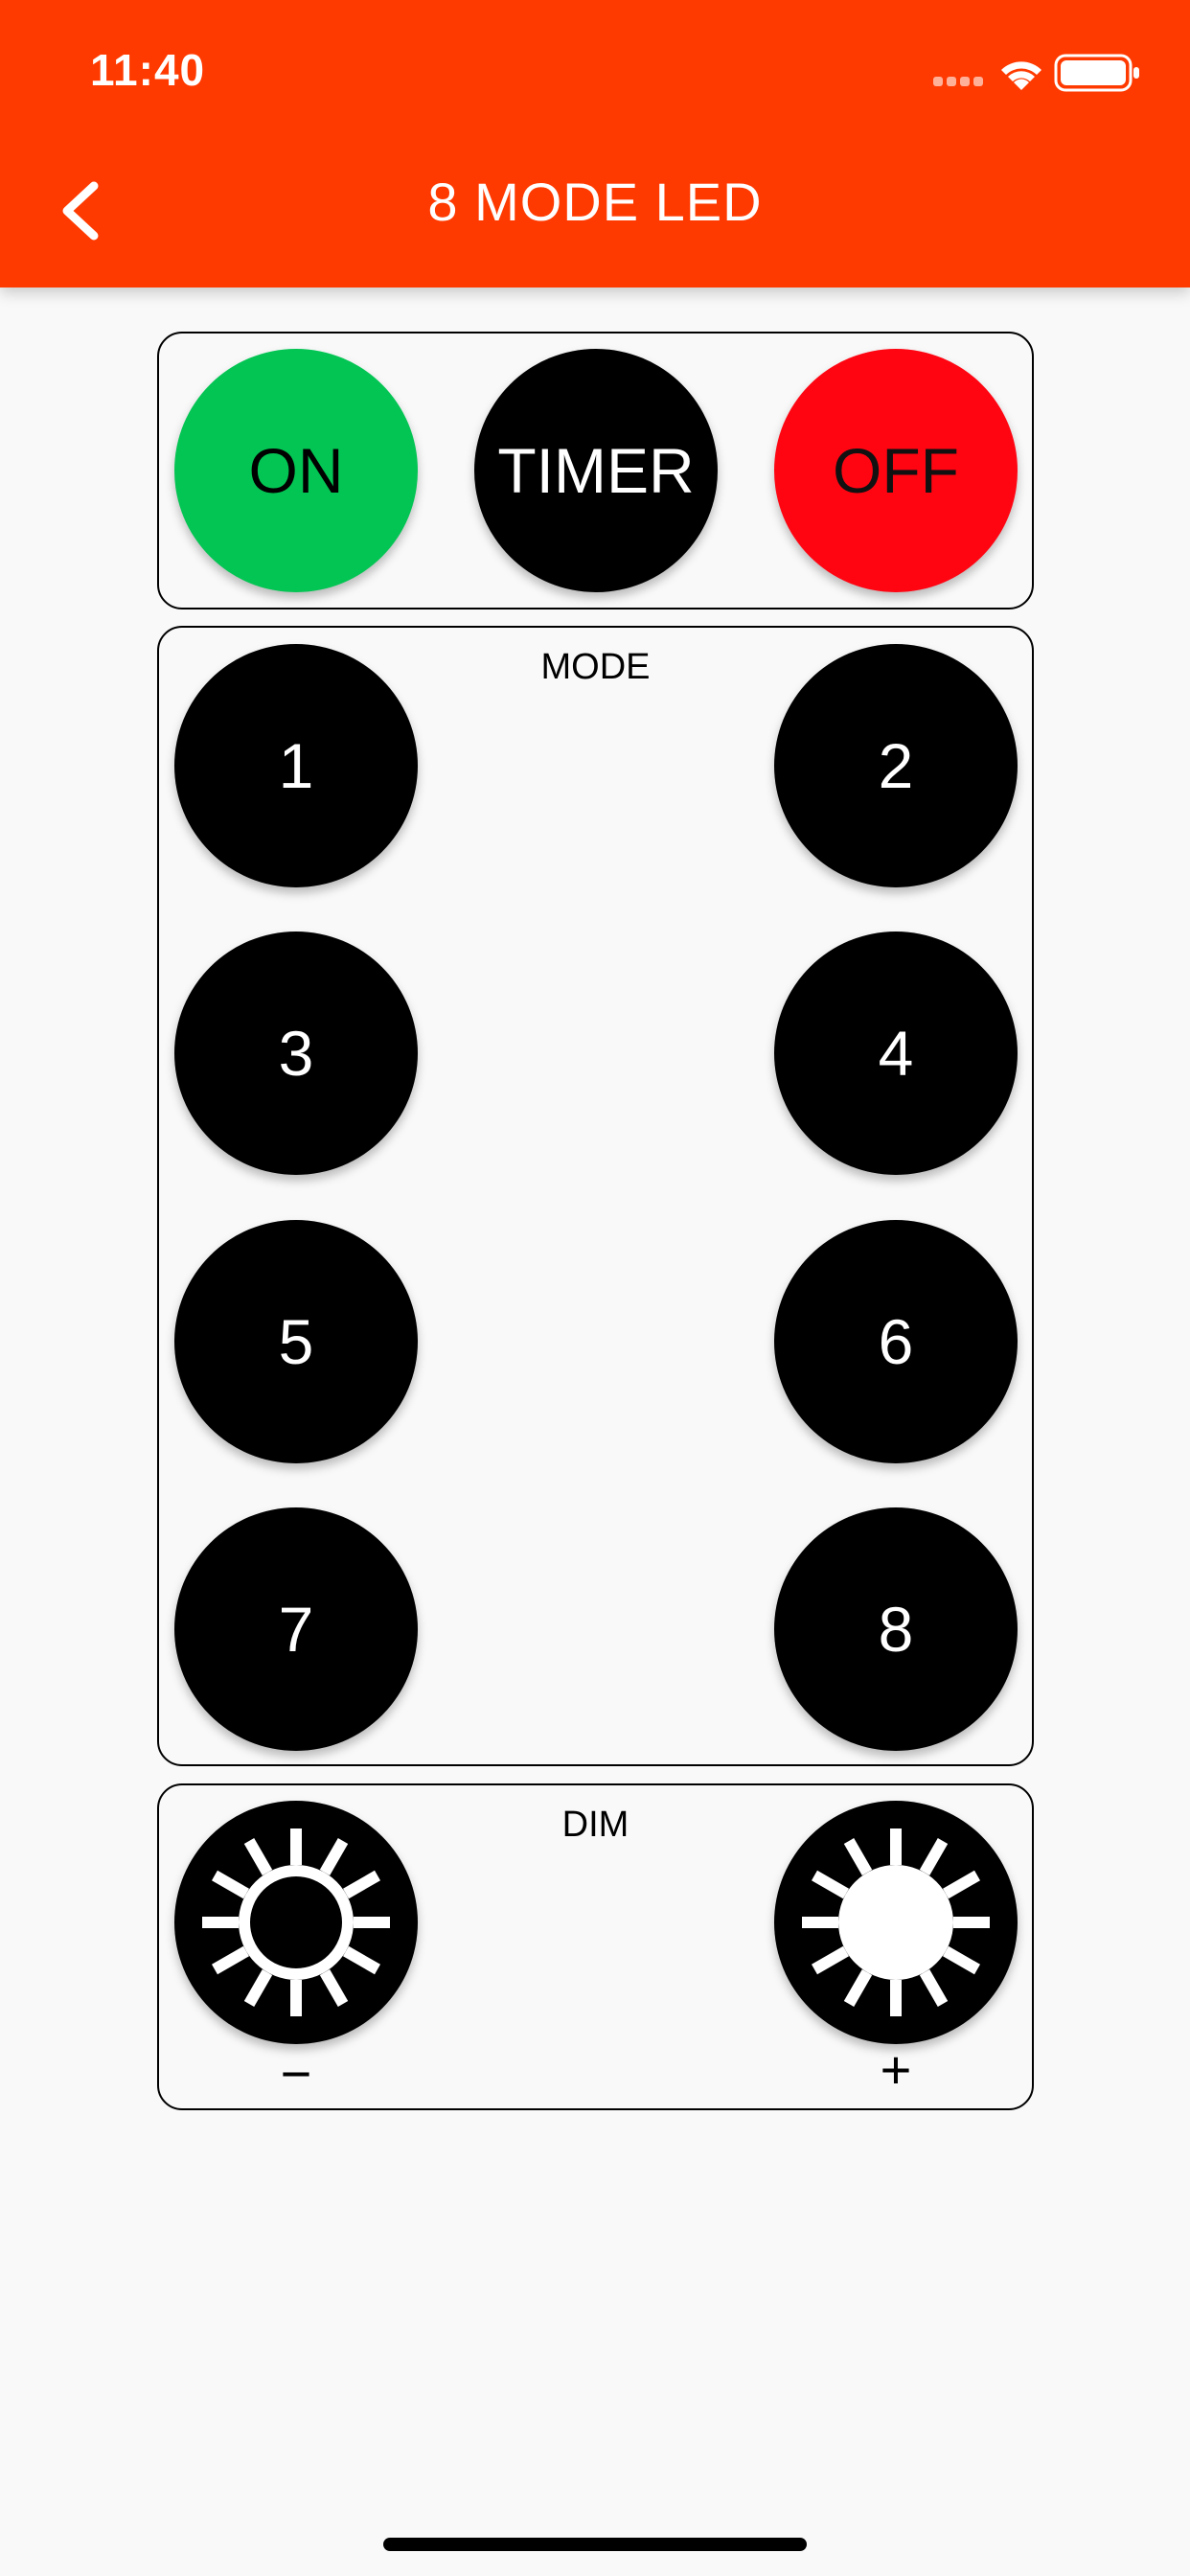 Image resolution: width=1190 pixels, height=2576 pixels. What do you see at coordinates (296, 470) in the screenshot?
I see `on-button: ON` at bounding box center [296, 470].